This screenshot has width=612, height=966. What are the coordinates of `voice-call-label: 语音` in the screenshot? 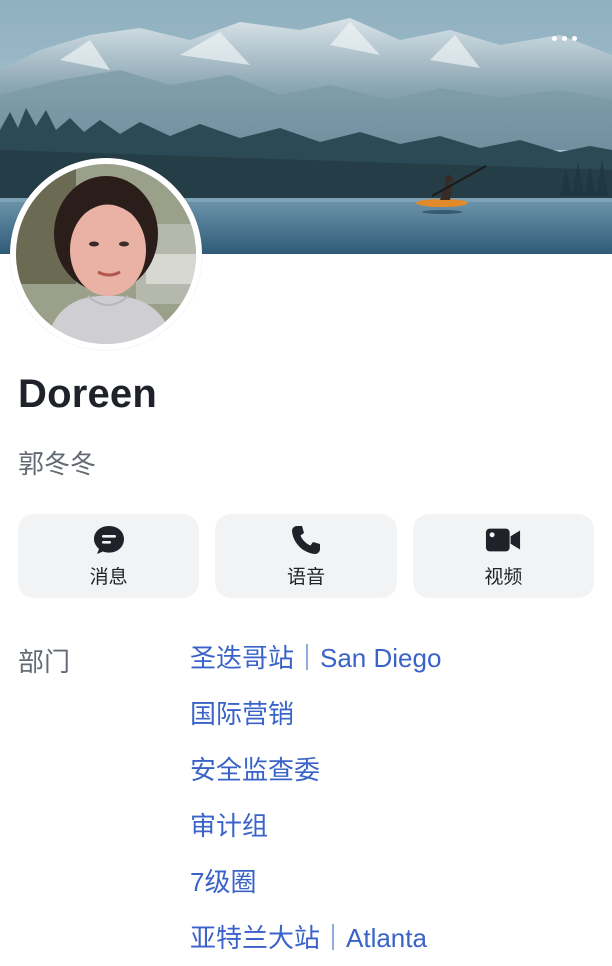 It's located at (305, 577).